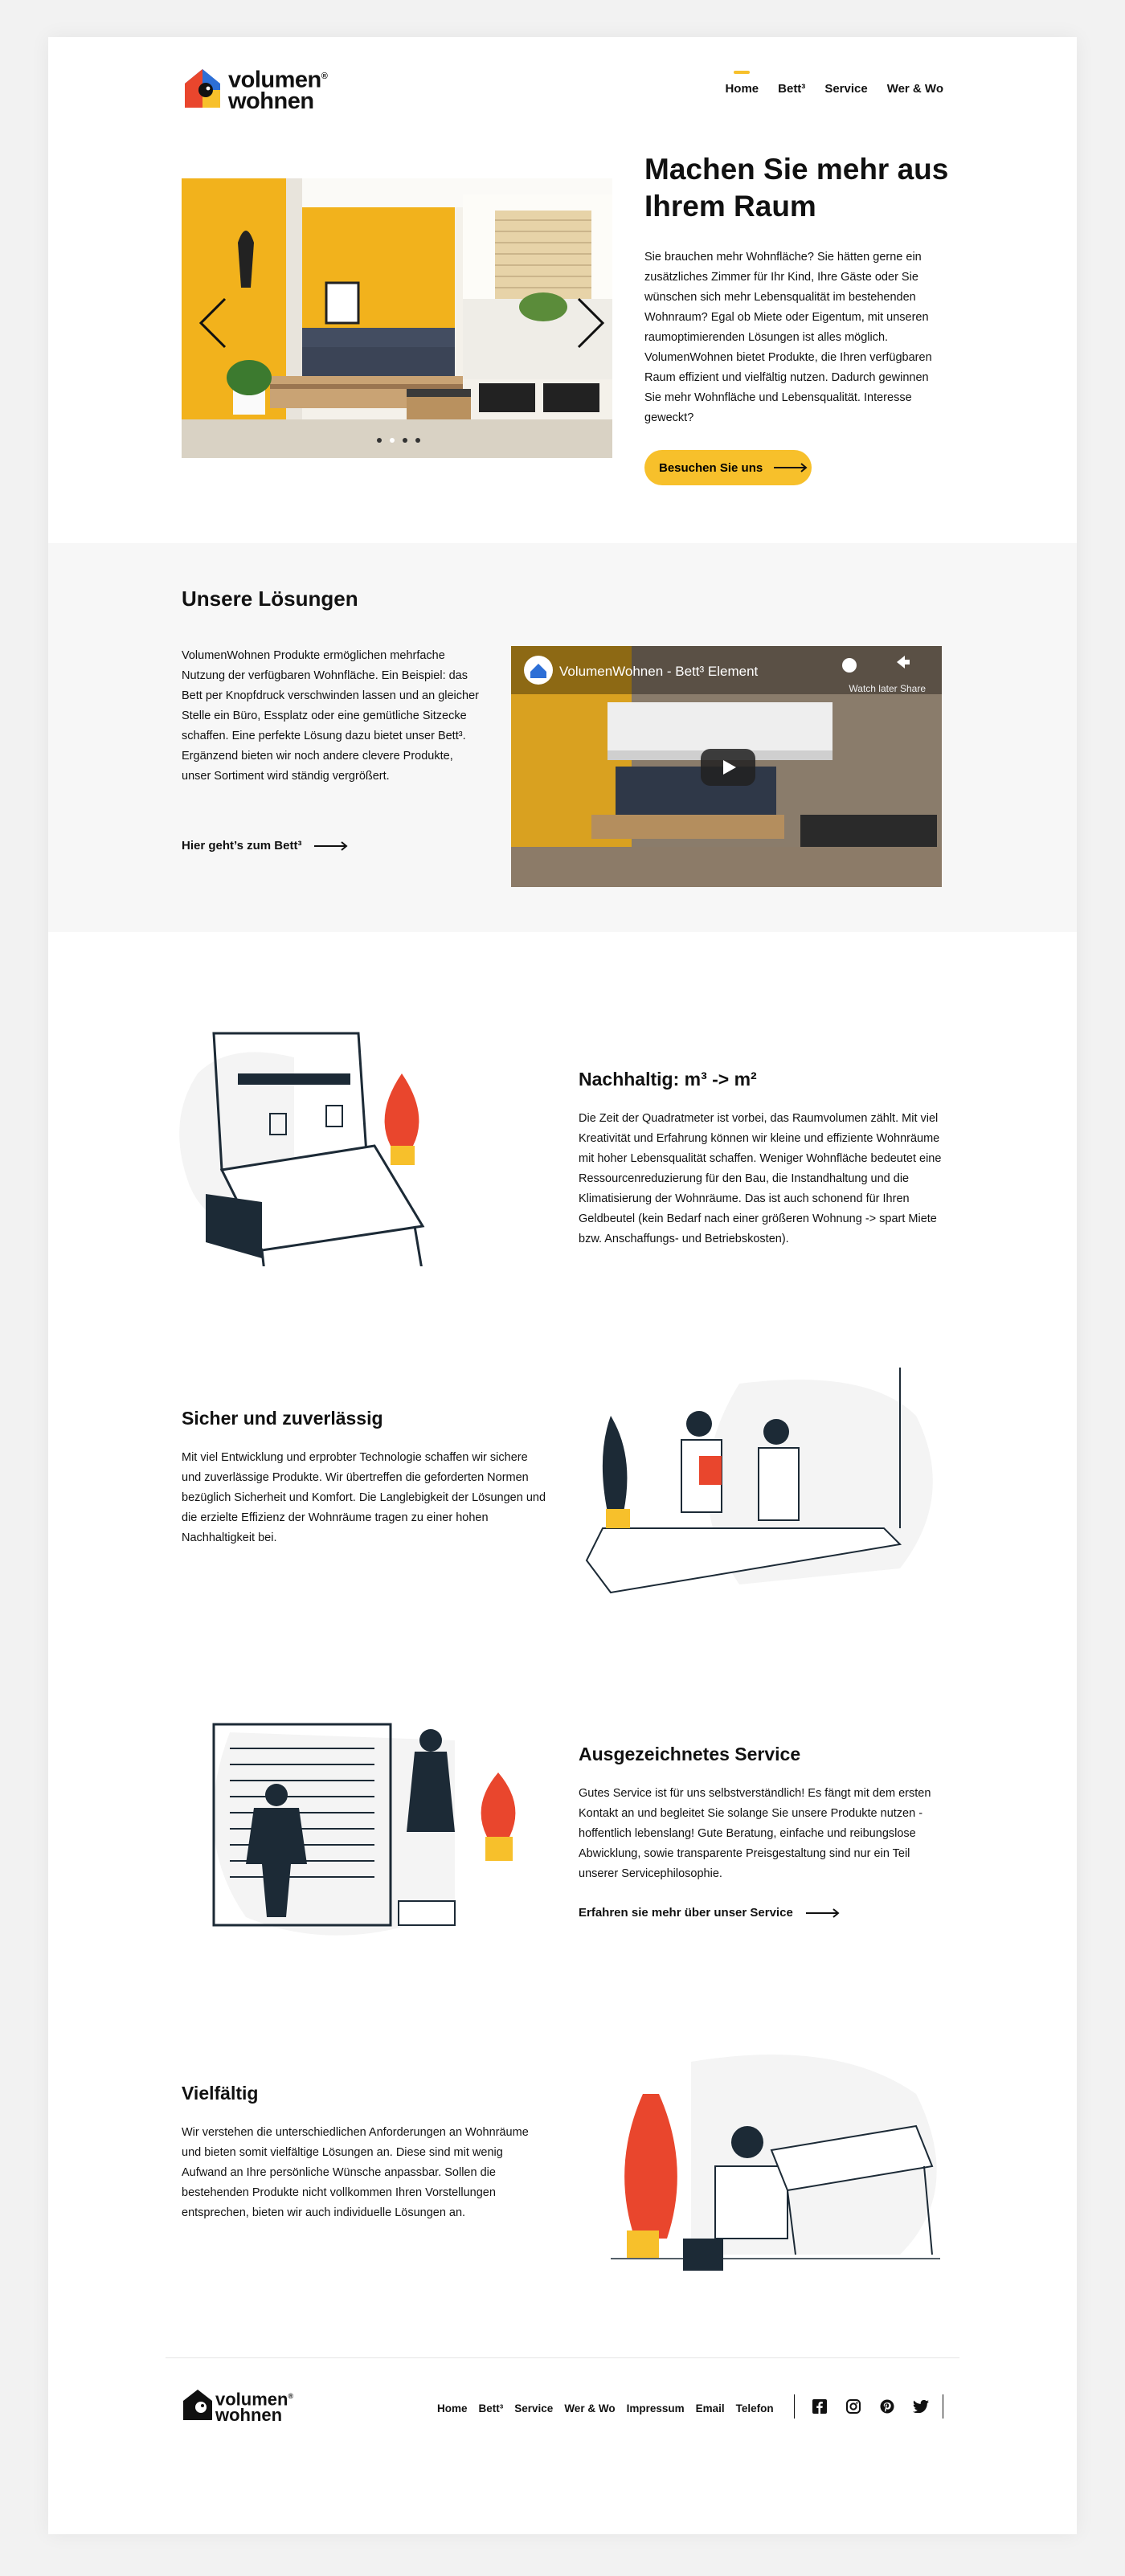  What do you see at coordinates (797, 188) in the screenshot?
I see `hero-title: Machen Sie mehr aus Ihrem Raum` at bounding box center [797, 188].